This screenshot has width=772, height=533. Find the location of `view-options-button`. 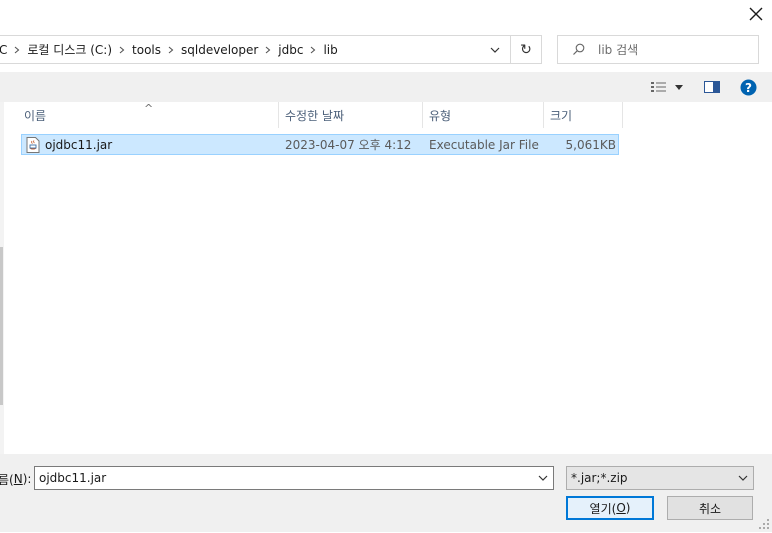

view-options-button is located at coordinates (666, 87).